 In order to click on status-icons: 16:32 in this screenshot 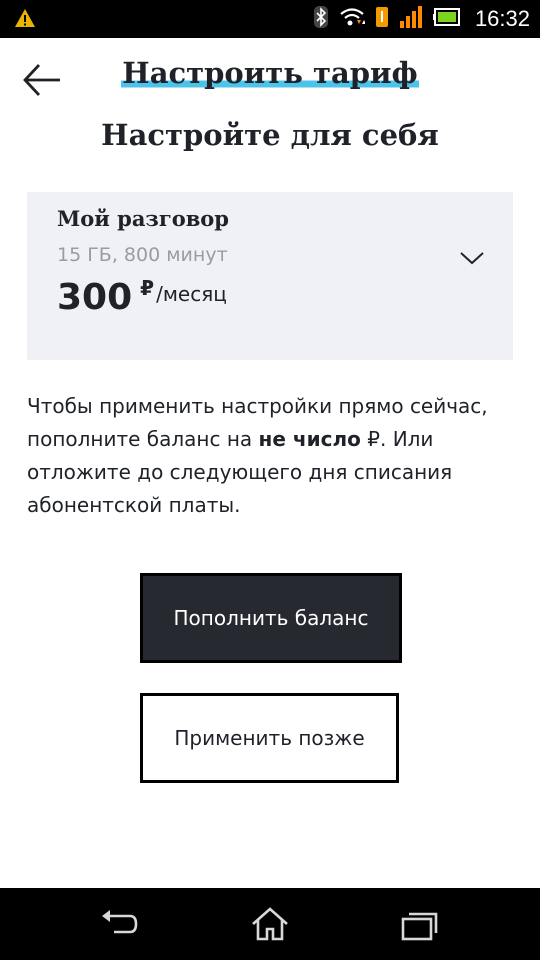, I will do `click(421, 19)`.